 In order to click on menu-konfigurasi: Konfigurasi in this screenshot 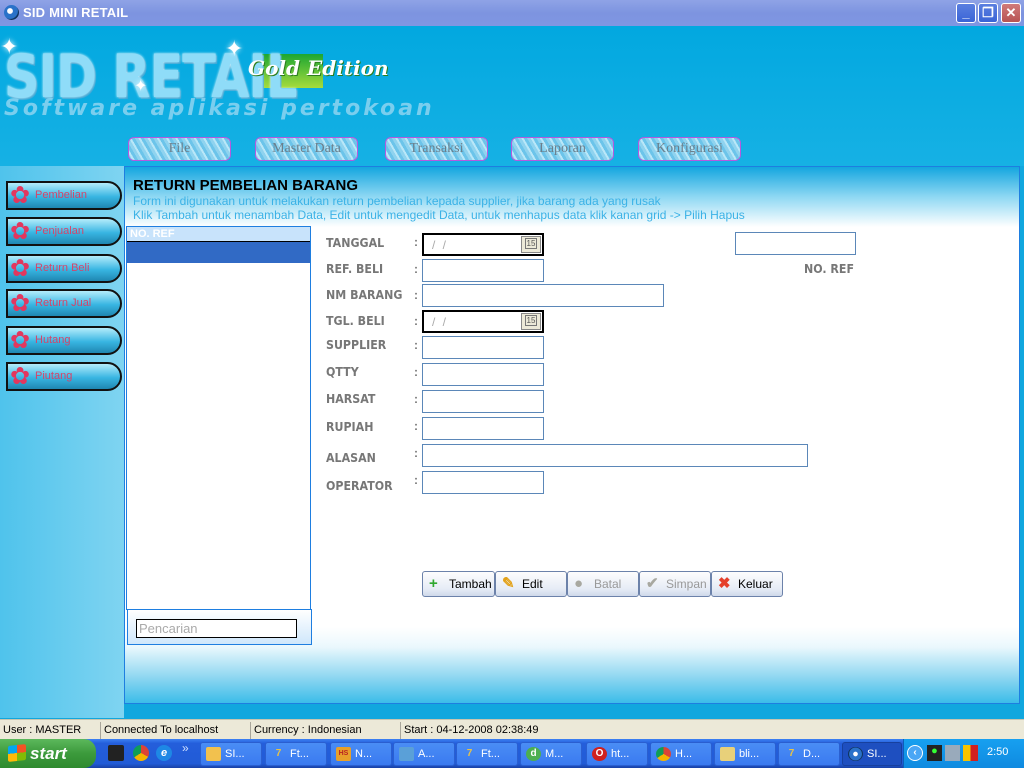, I will do `click(689, 149)`.